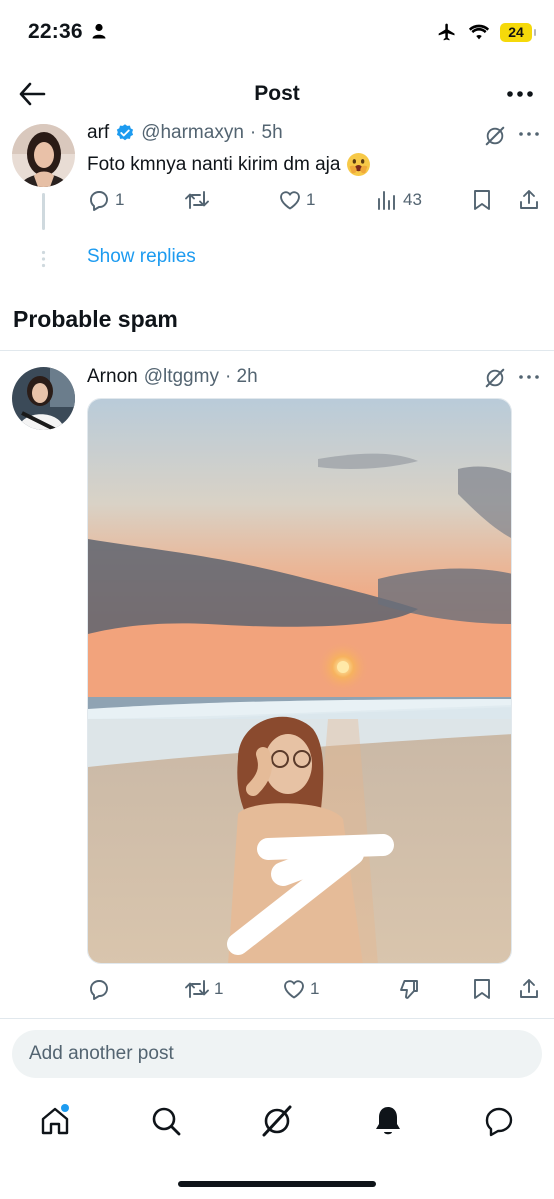 Image resolution: width=554 pixels, height=1199 pixels. What do you see at coordinates (277, 1184) in the screenshot?
I see `home-indicator` at bounding box center [277, 1184].